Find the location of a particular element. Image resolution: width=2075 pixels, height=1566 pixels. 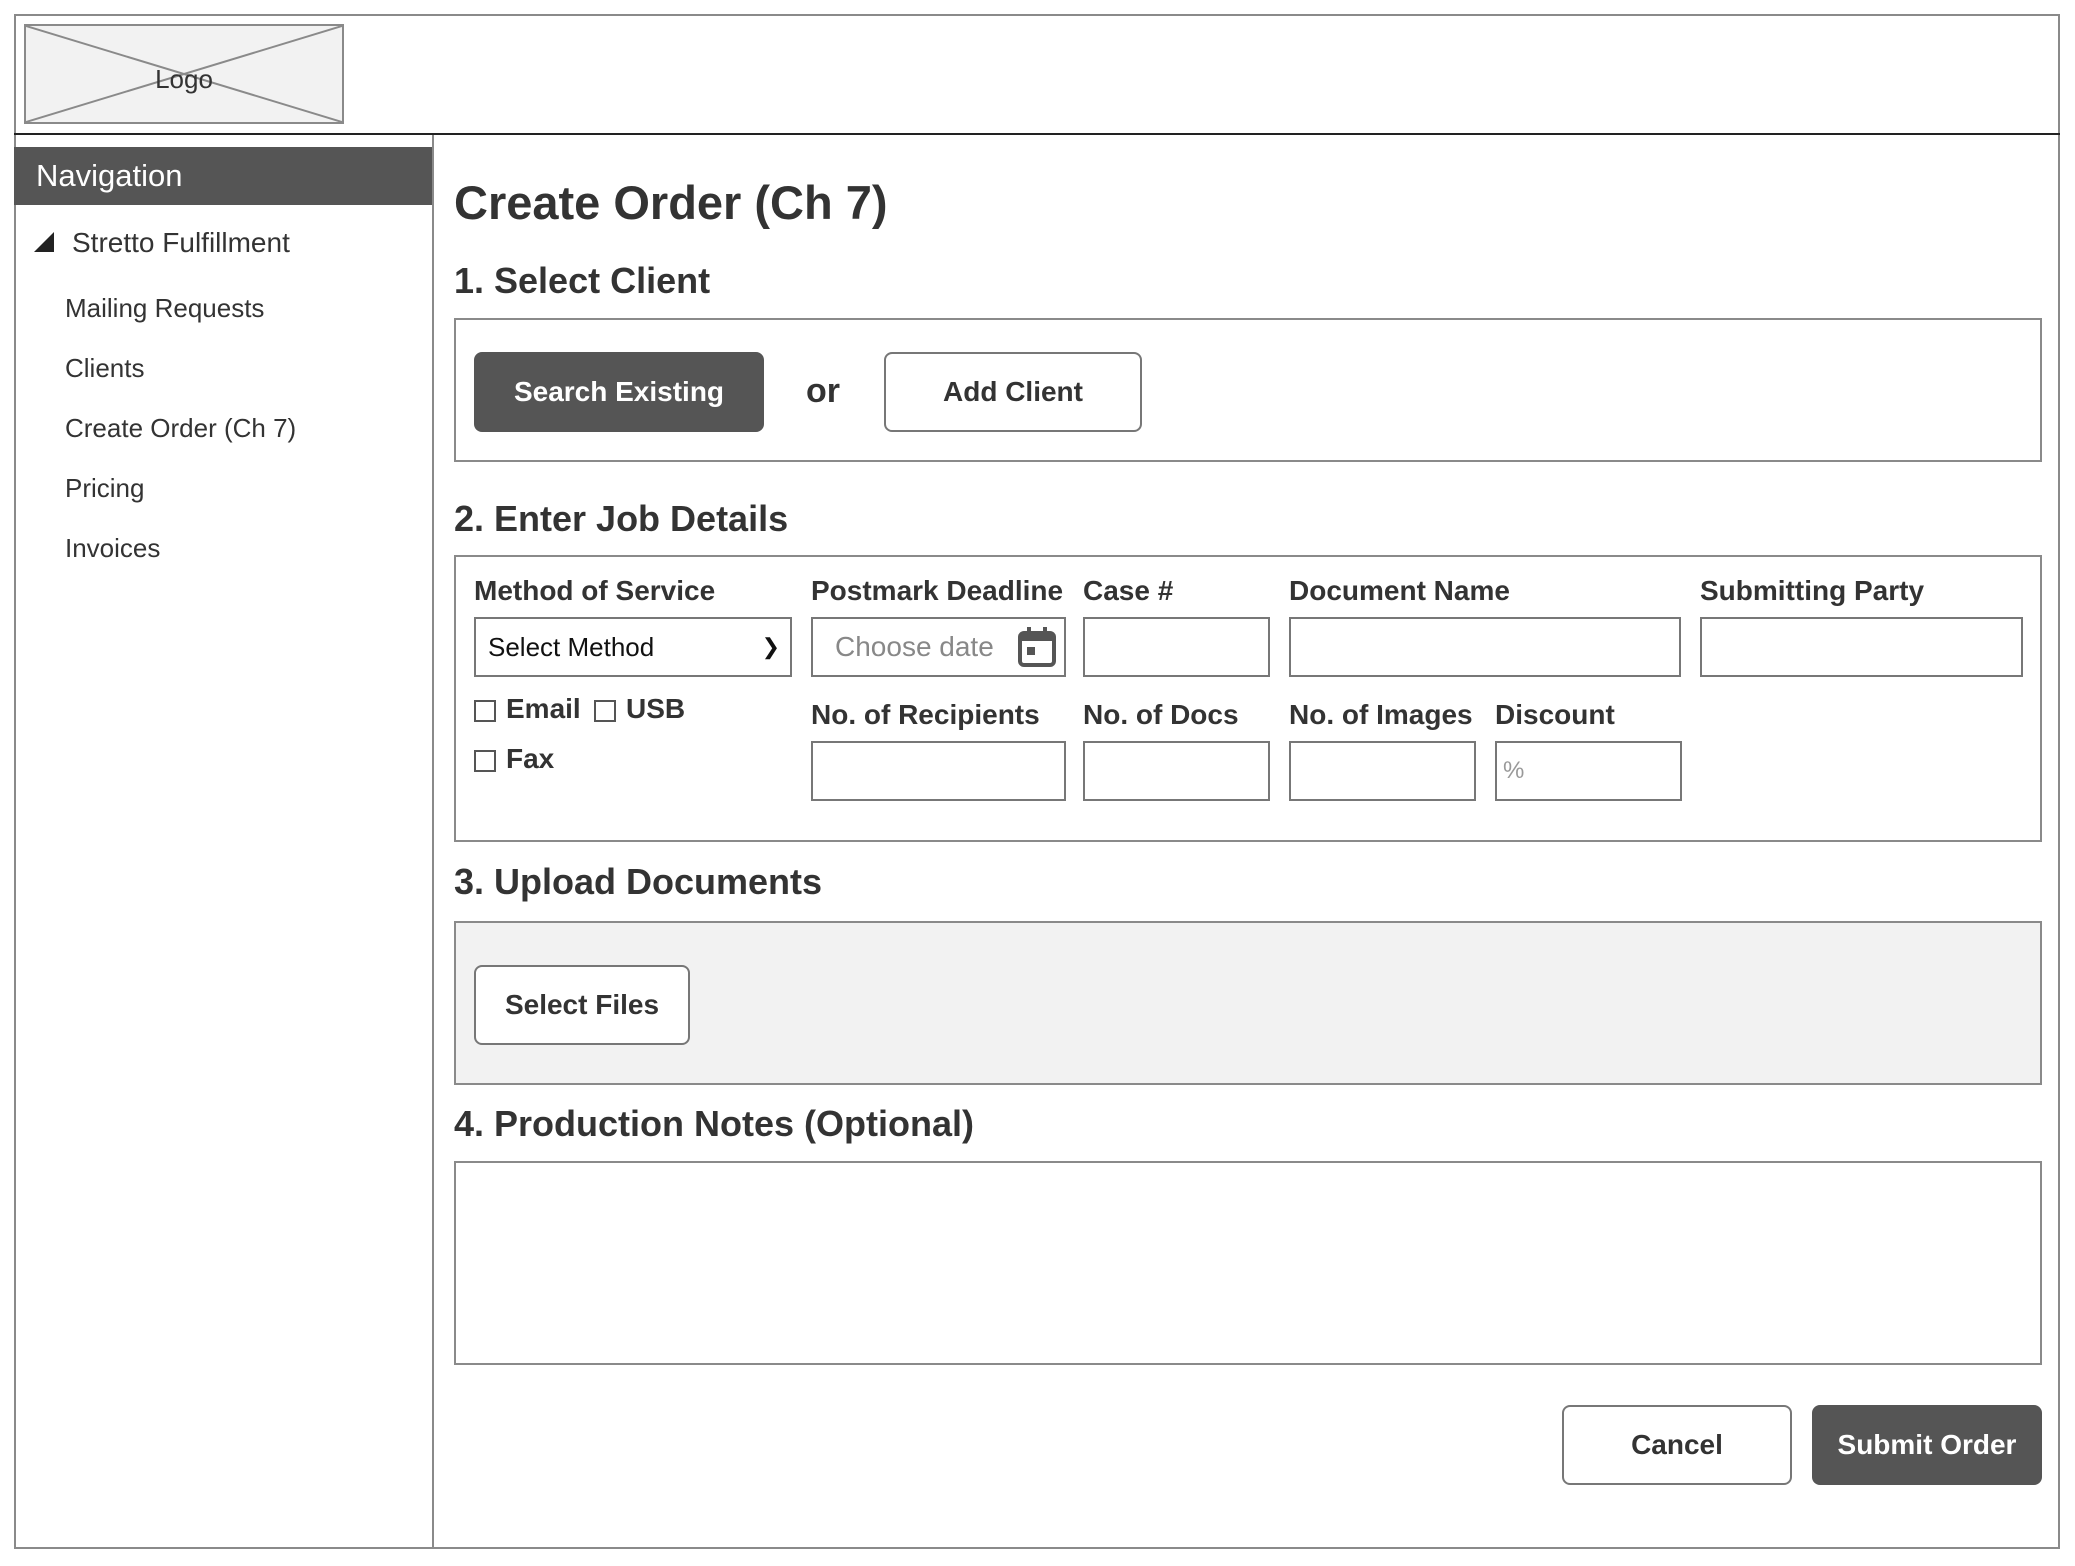

discount-label: Discount is located at coordinates (1555, 714).